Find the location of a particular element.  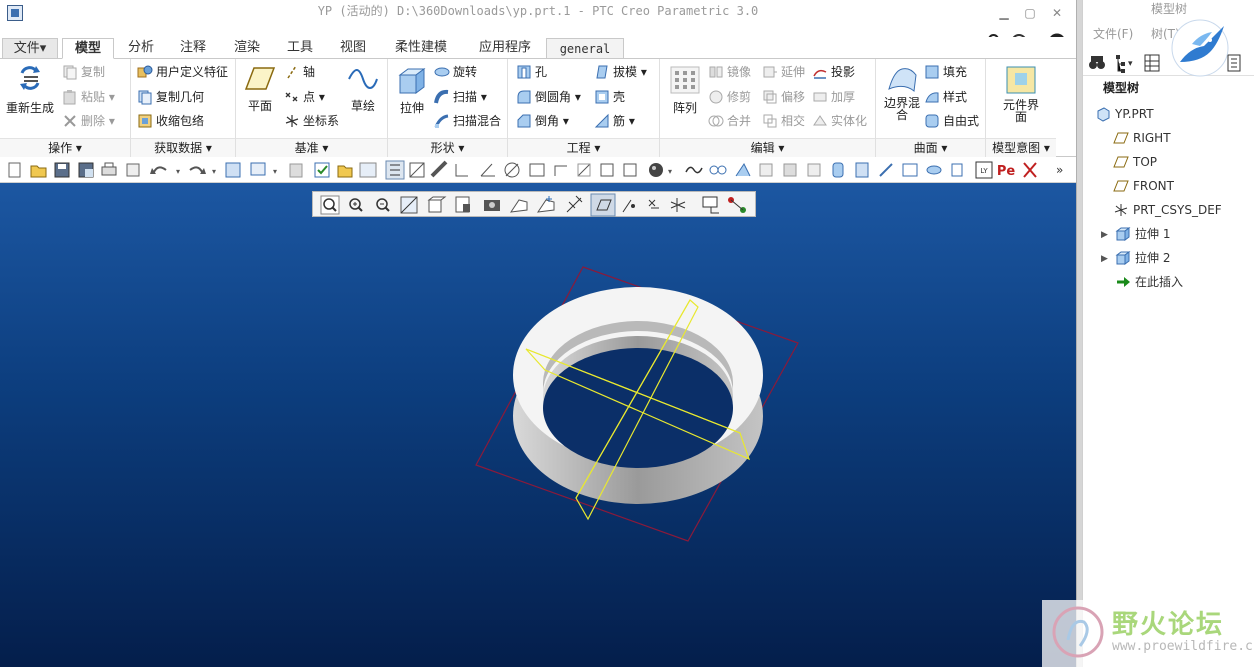

redo-icon is located at coordinates (197, 170).